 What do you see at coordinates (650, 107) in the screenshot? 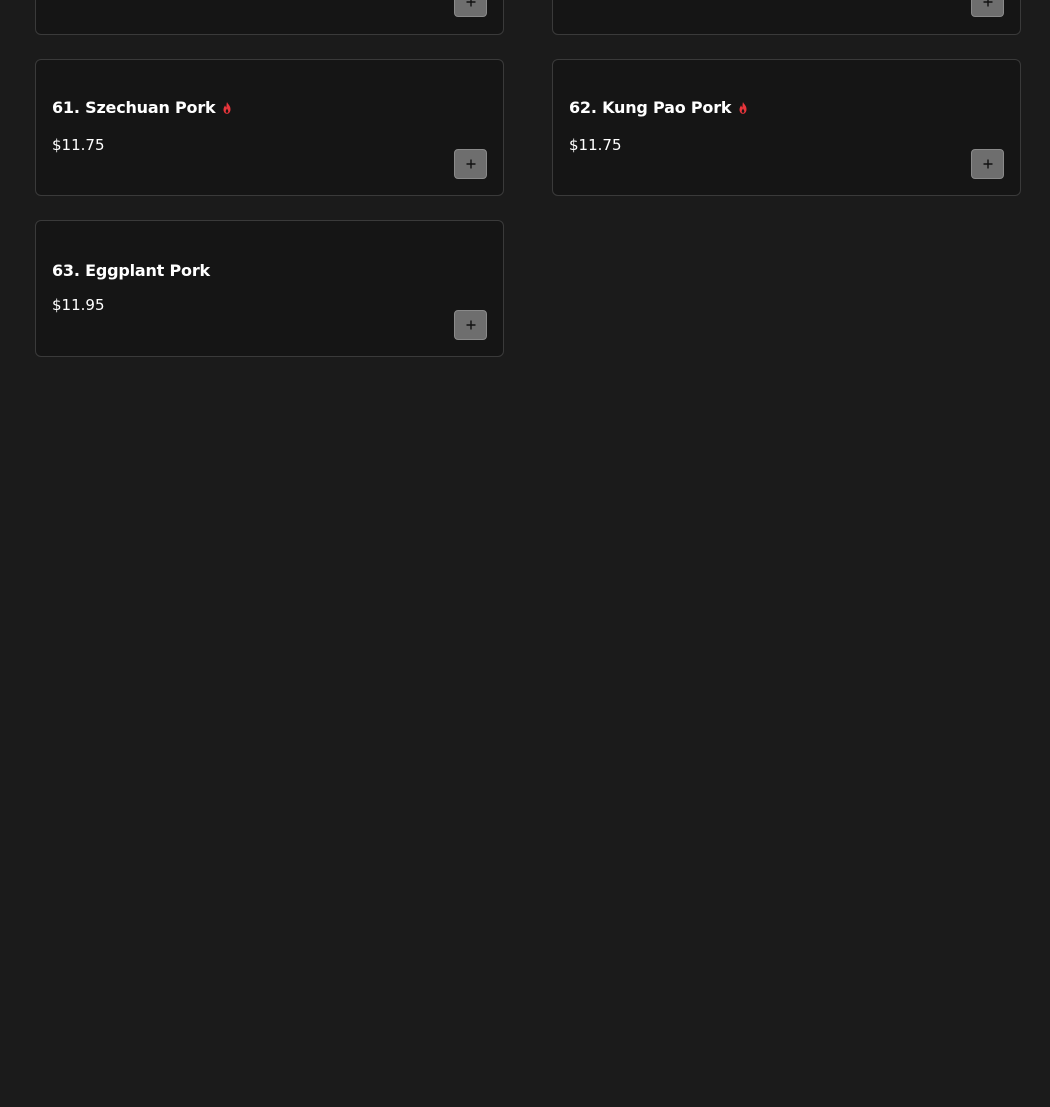
I see `menu-item-title: 62. Kung Pao Pork` at bounding box center [650, 107].